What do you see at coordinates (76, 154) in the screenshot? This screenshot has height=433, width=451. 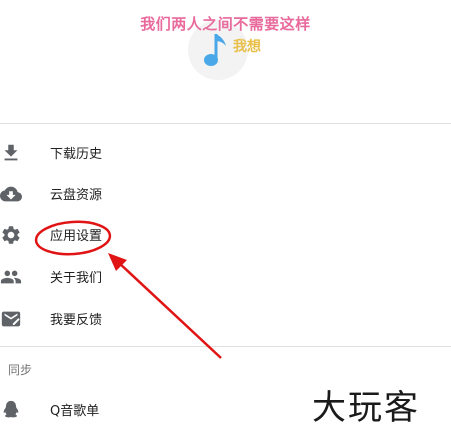 I see `menu-item-label: 下载历史` at bounding box center [76, 154].